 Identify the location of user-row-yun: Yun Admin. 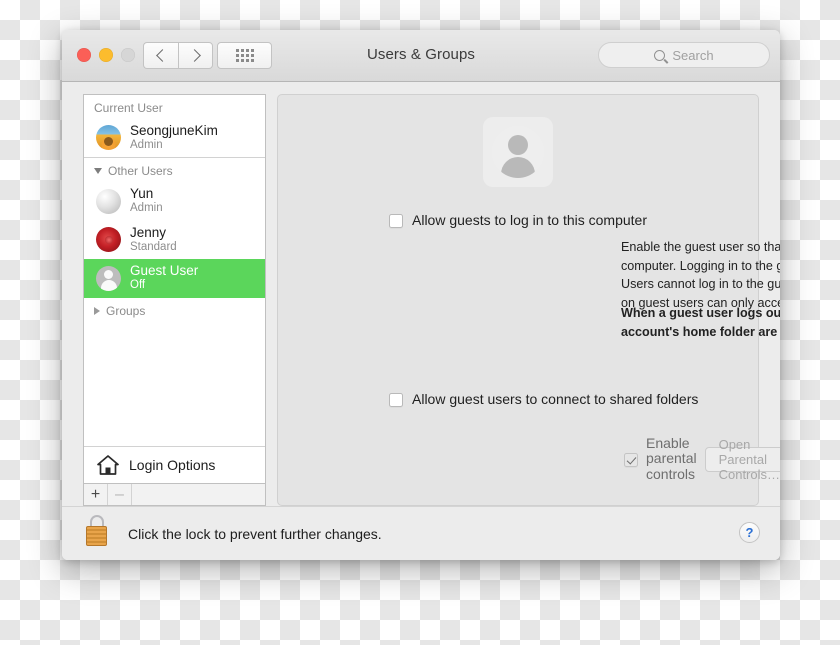
(174, 201).